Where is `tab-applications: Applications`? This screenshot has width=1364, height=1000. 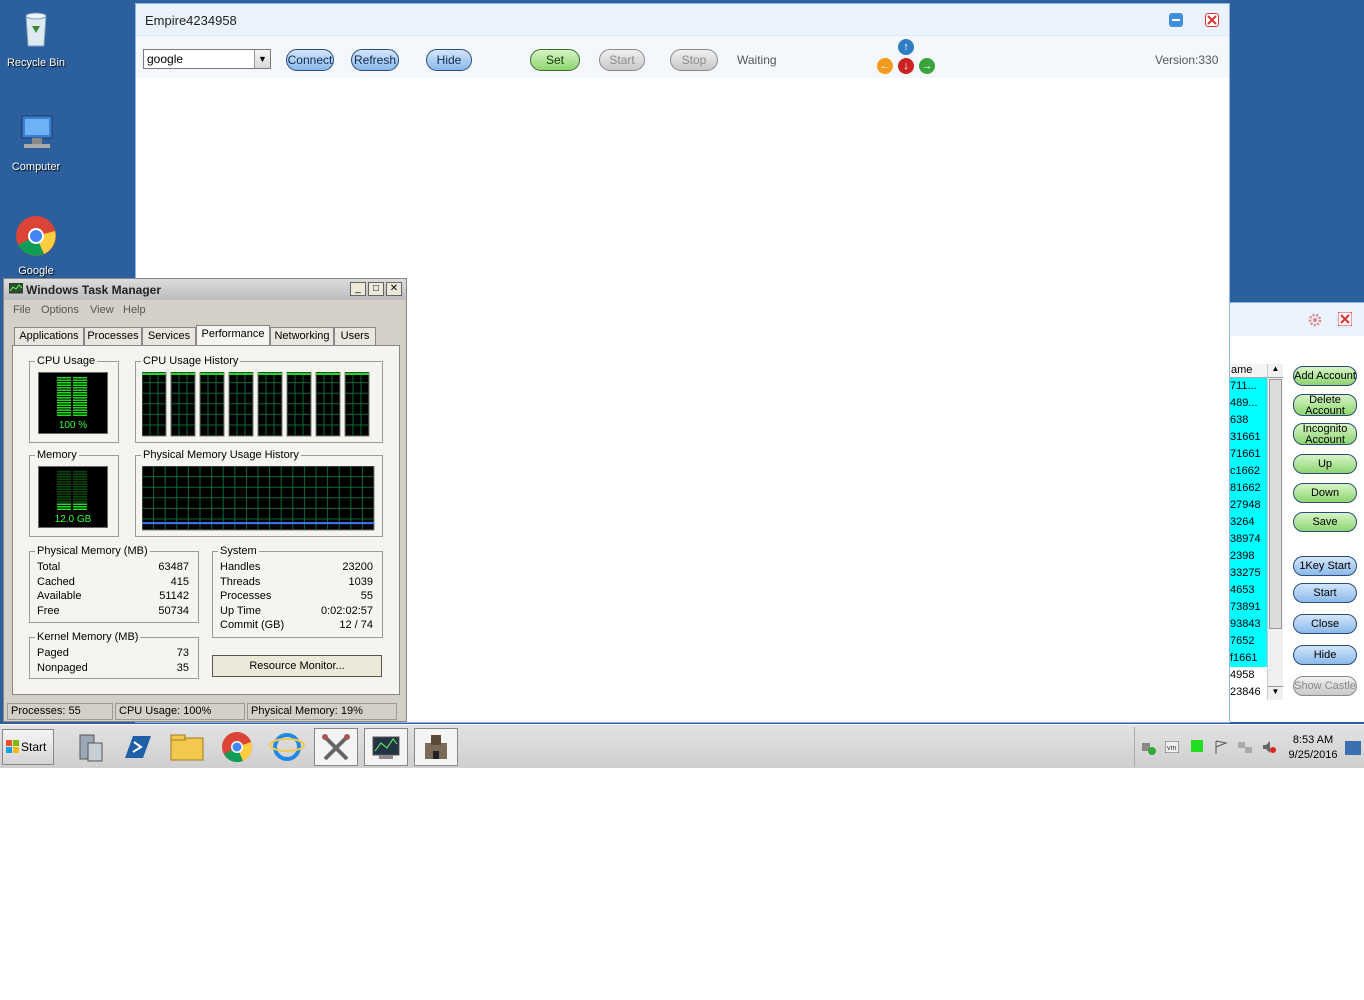
tab-applications: Applications is located at coordinates (49, 336).